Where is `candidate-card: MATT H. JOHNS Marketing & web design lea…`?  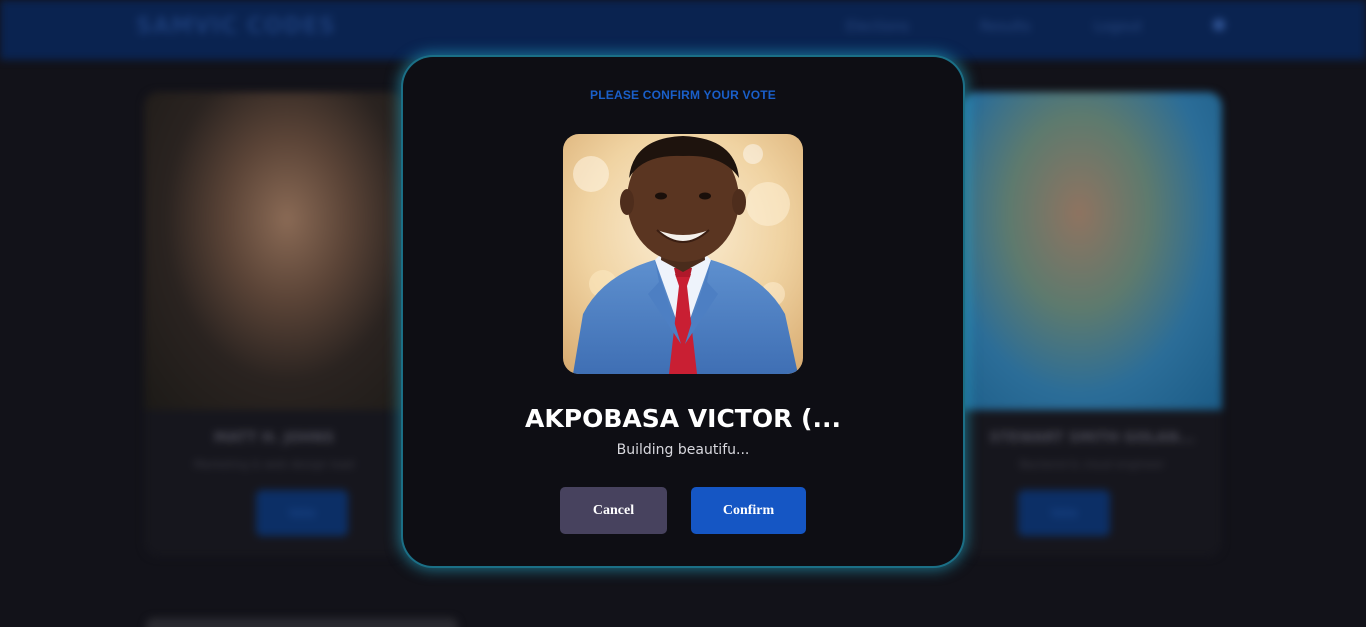 candidate-card: MATT H. JOHNS Marketing & web design lea… is located at coordinates (274, 324).